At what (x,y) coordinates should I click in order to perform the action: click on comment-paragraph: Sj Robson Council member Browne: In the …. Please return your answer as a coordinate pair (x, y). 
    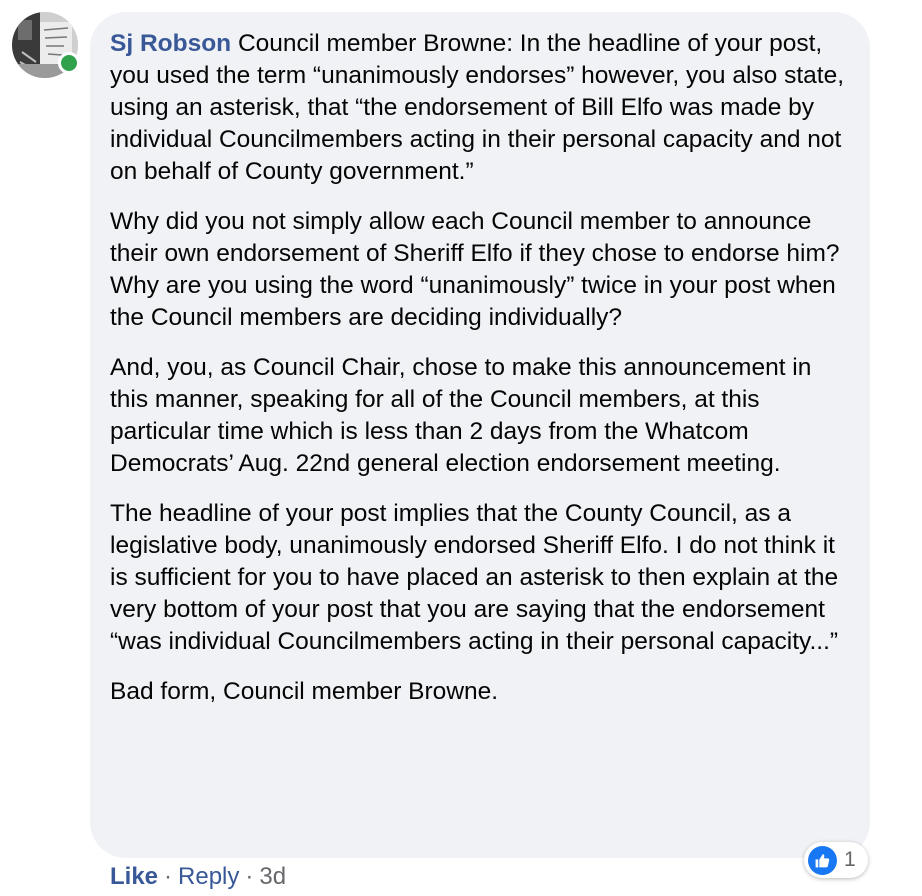
    Looking at the image, I should click on (480, 108).